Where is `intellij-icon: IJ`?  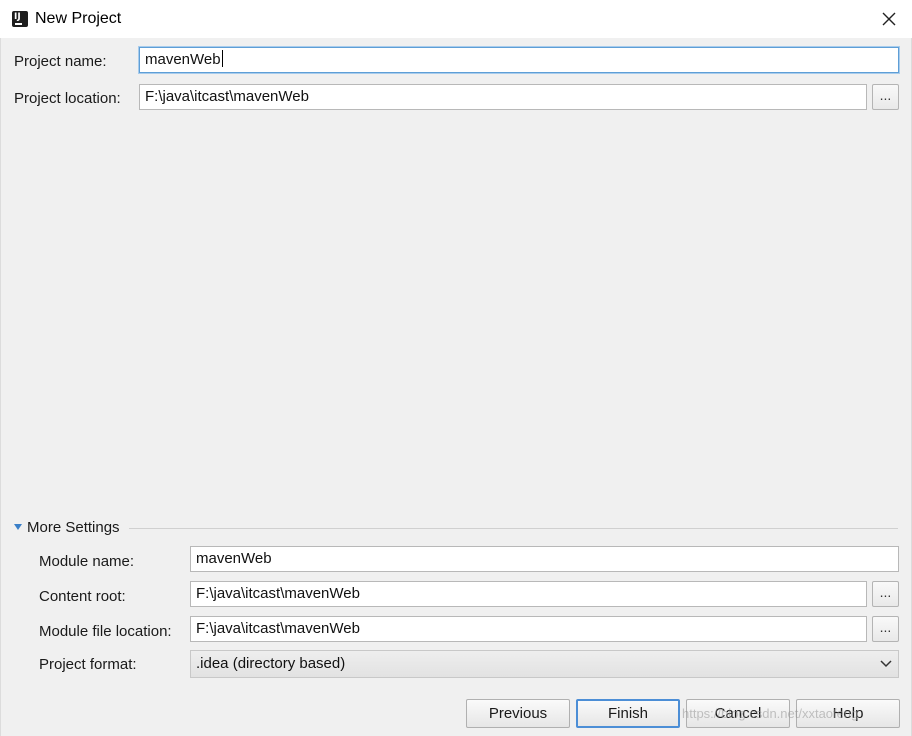
intellij-icon: IJ is located at coordinates (20, 19).